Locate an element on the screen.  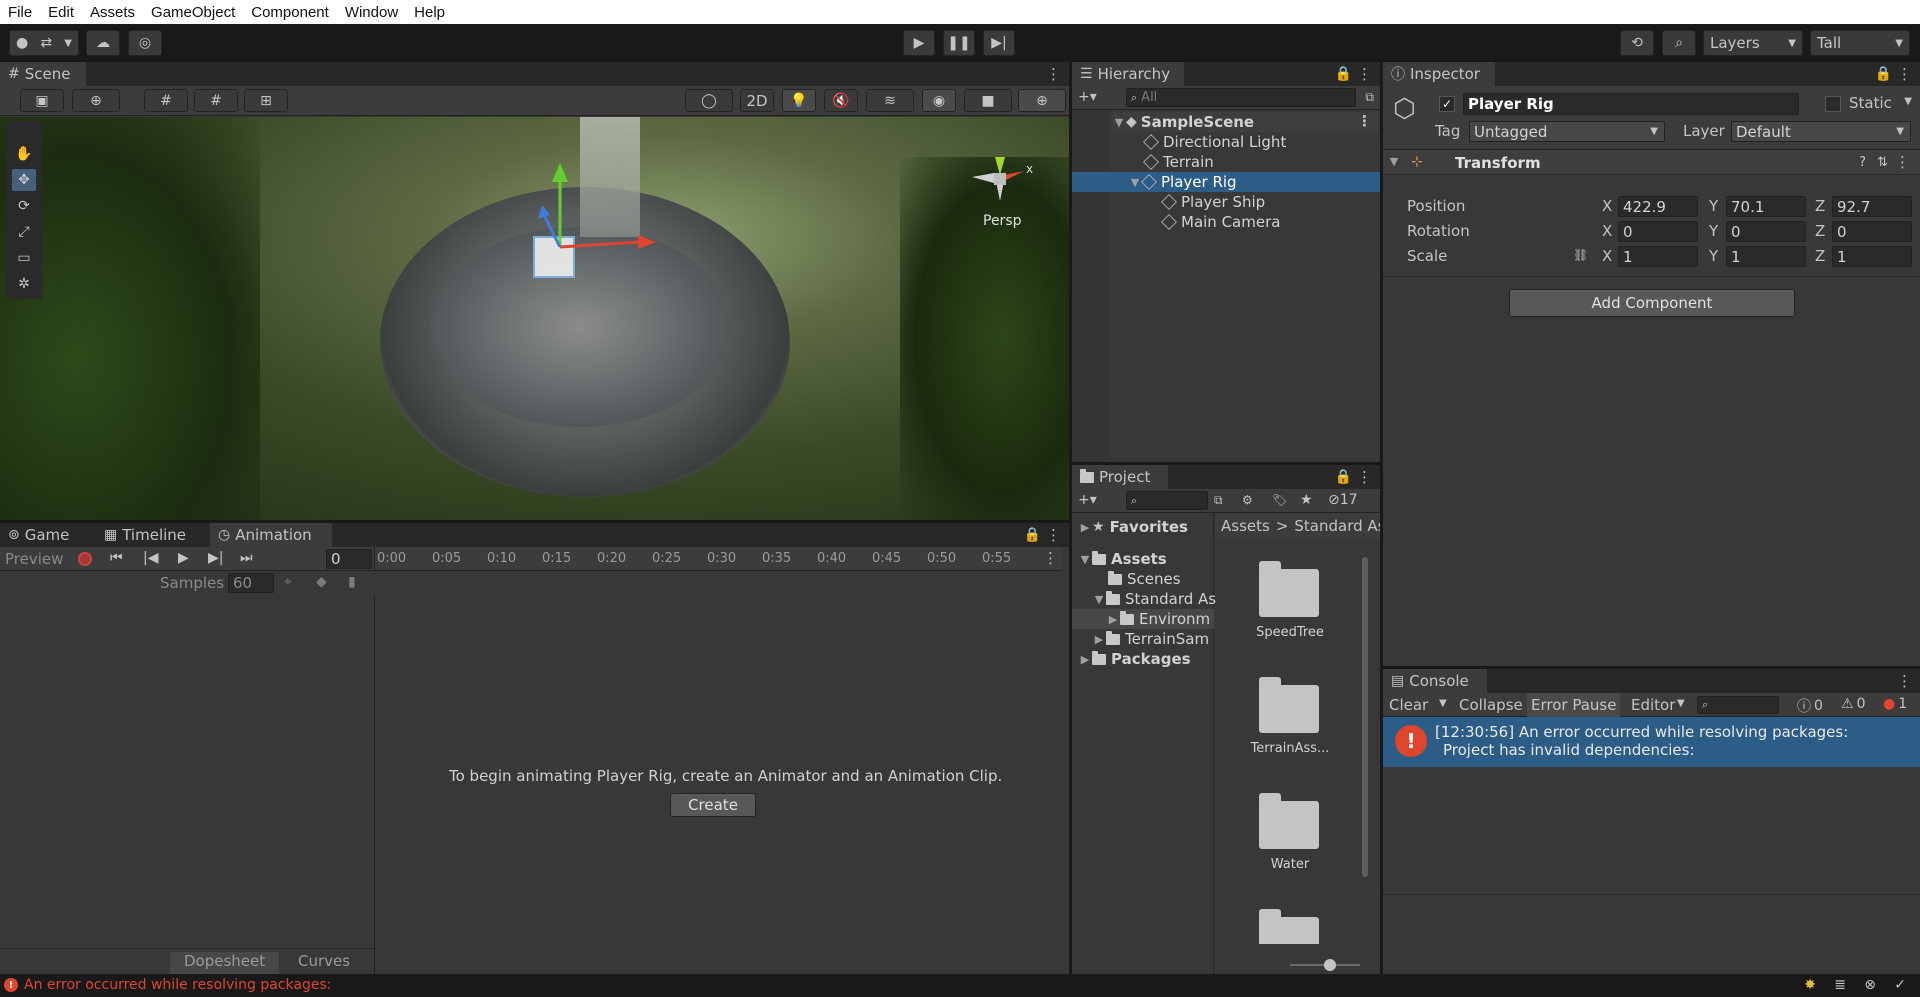
folder-speedtree-icon is located at coordinates (1289, 589).